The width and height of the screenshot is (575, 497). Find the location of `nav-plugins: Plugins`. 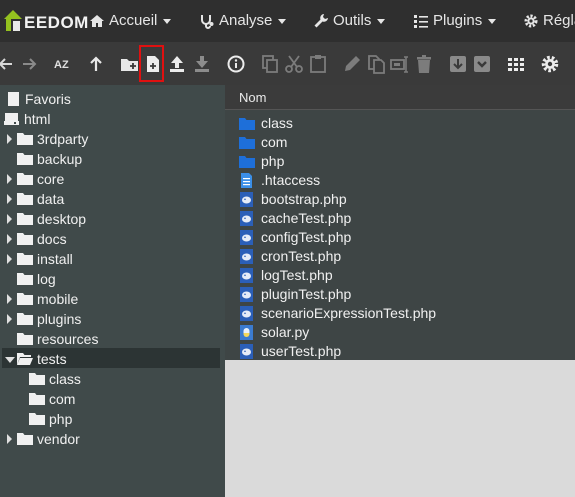

nav-plugins: Plugins is located at coordinates (455, 21).